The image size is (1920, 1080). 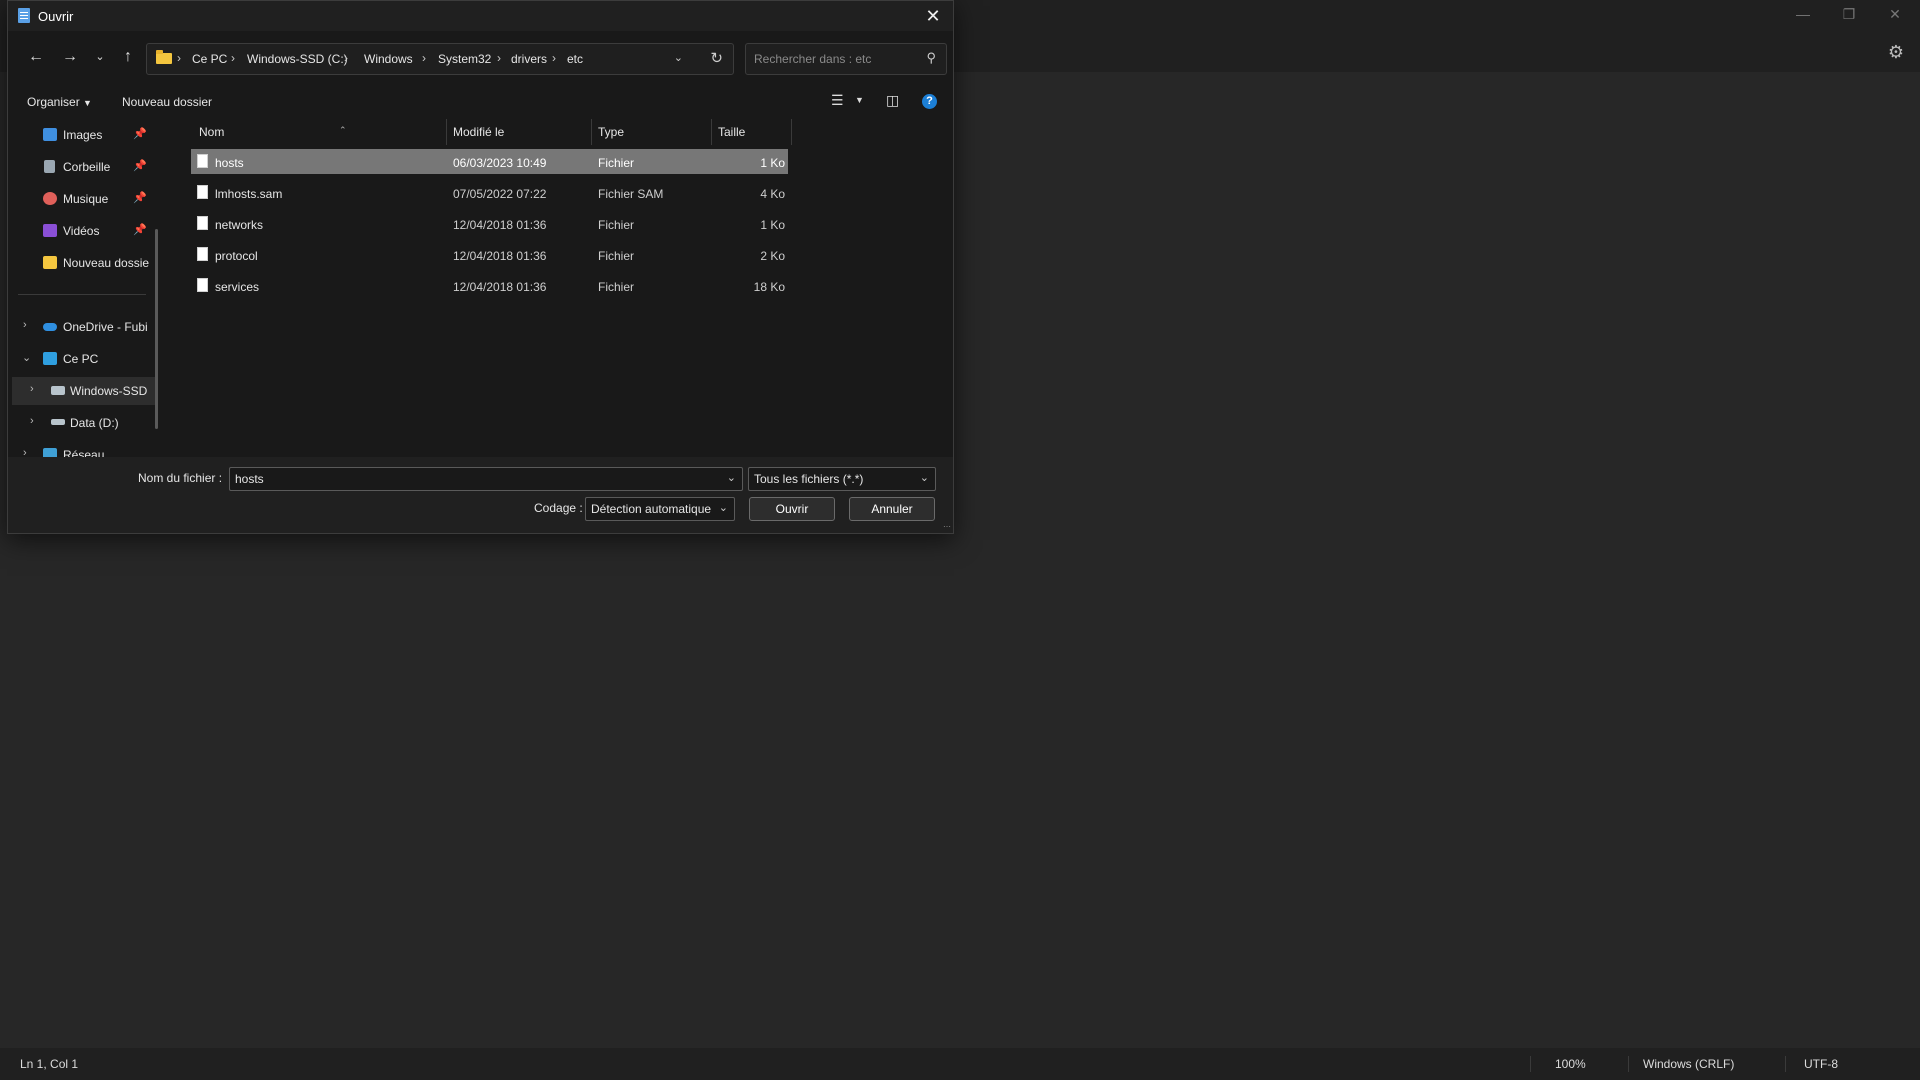 What do you see at coordinates (892, 100) in the screenshot?
I see `preview-pane-icon: ◫` at bounding box center [892, 100].